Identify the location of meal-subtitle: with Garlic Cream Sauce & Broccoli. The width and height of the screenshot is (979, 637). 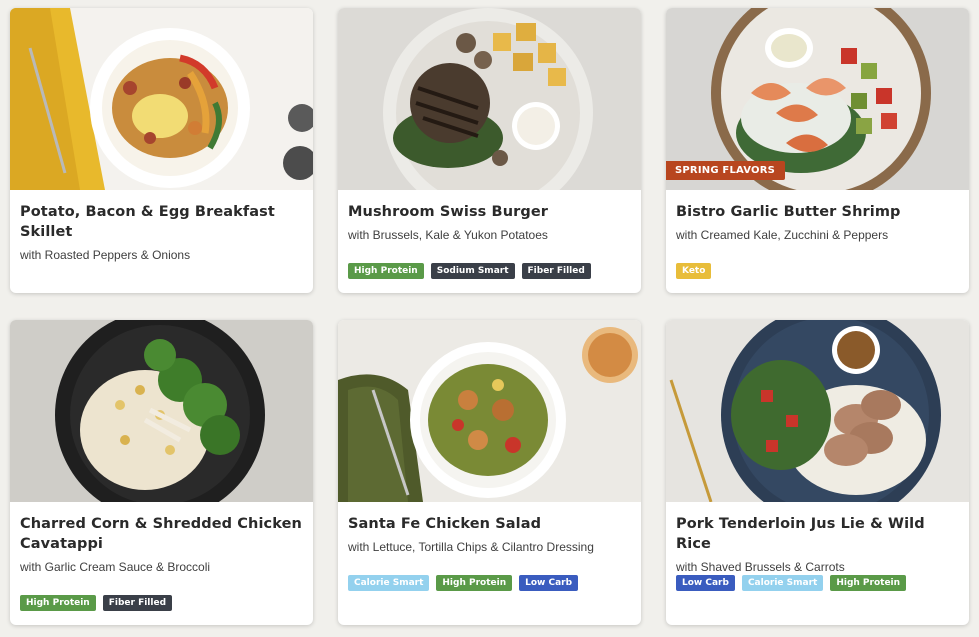
(115, 567).